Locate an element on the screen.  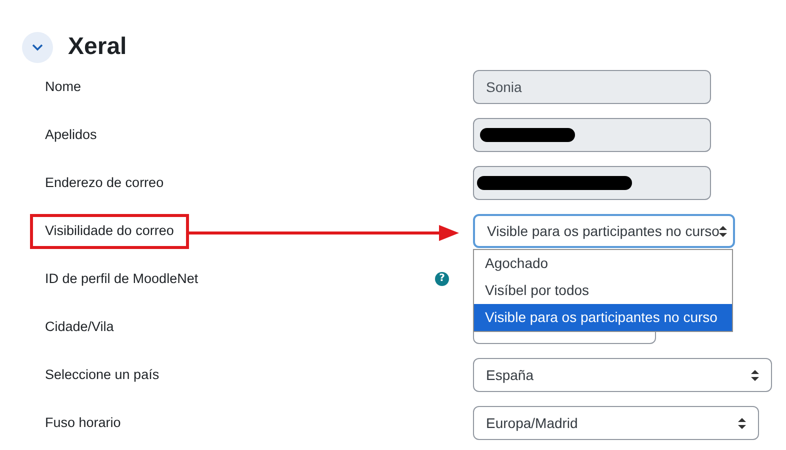
dropdown-option: Visíbel por todos is located at coordinates (603, 290).